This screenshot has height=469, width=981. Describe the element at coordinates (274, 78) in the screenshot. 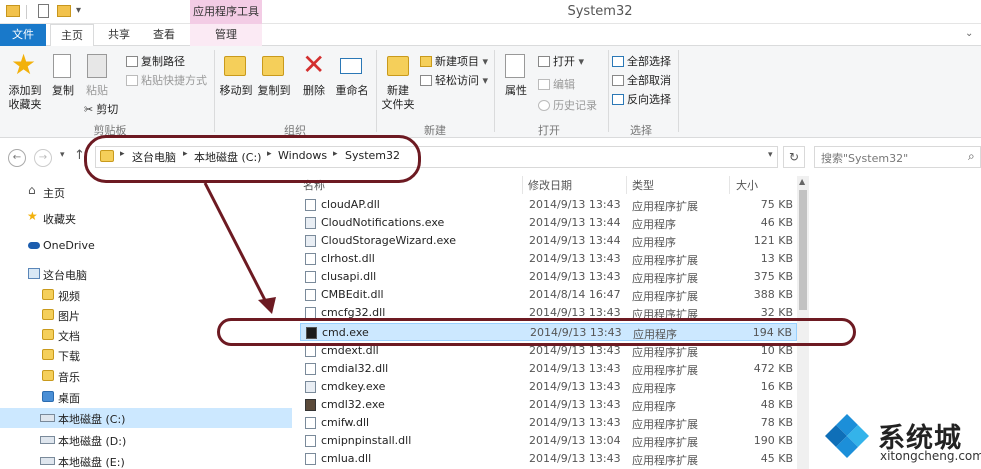

I see `copy-to-button: 复制到` at that location.